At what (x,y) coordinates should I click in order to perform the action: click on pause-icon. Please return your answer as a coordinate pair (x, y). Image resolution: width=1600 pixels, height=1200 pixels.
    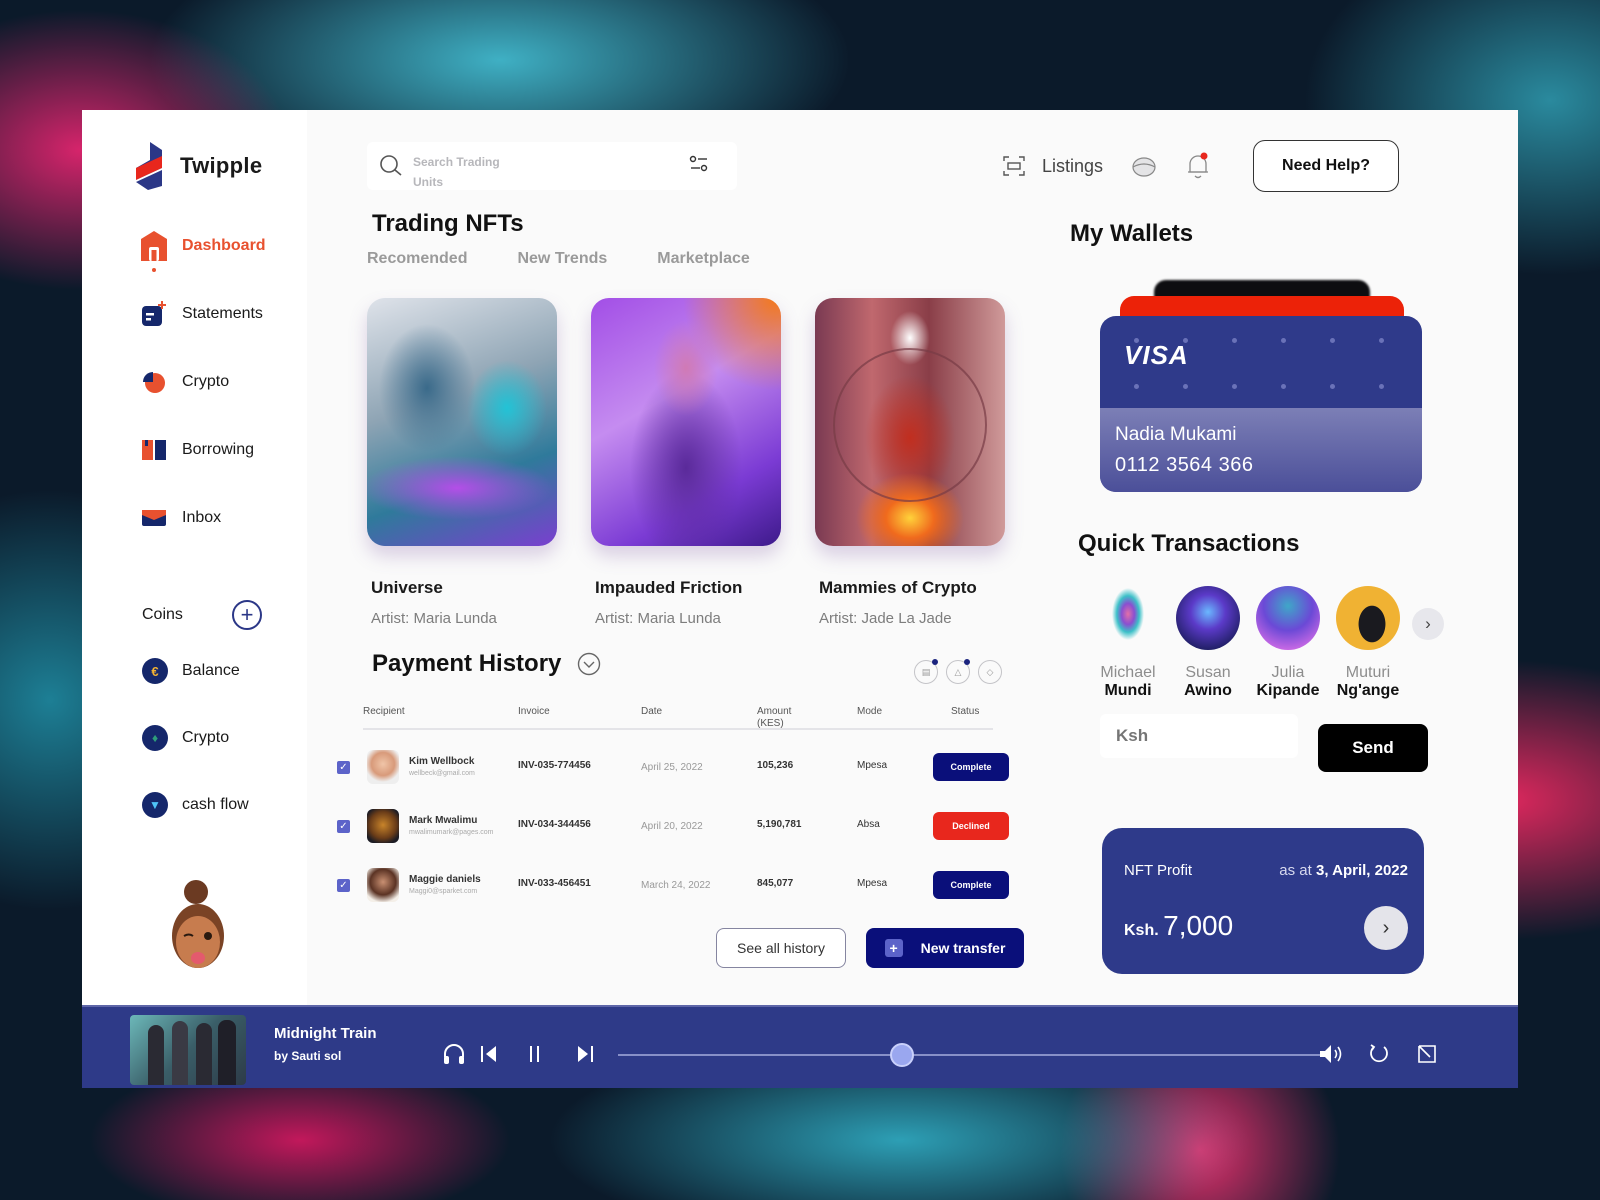
    Looking at the image, I should click on (535, 1056).